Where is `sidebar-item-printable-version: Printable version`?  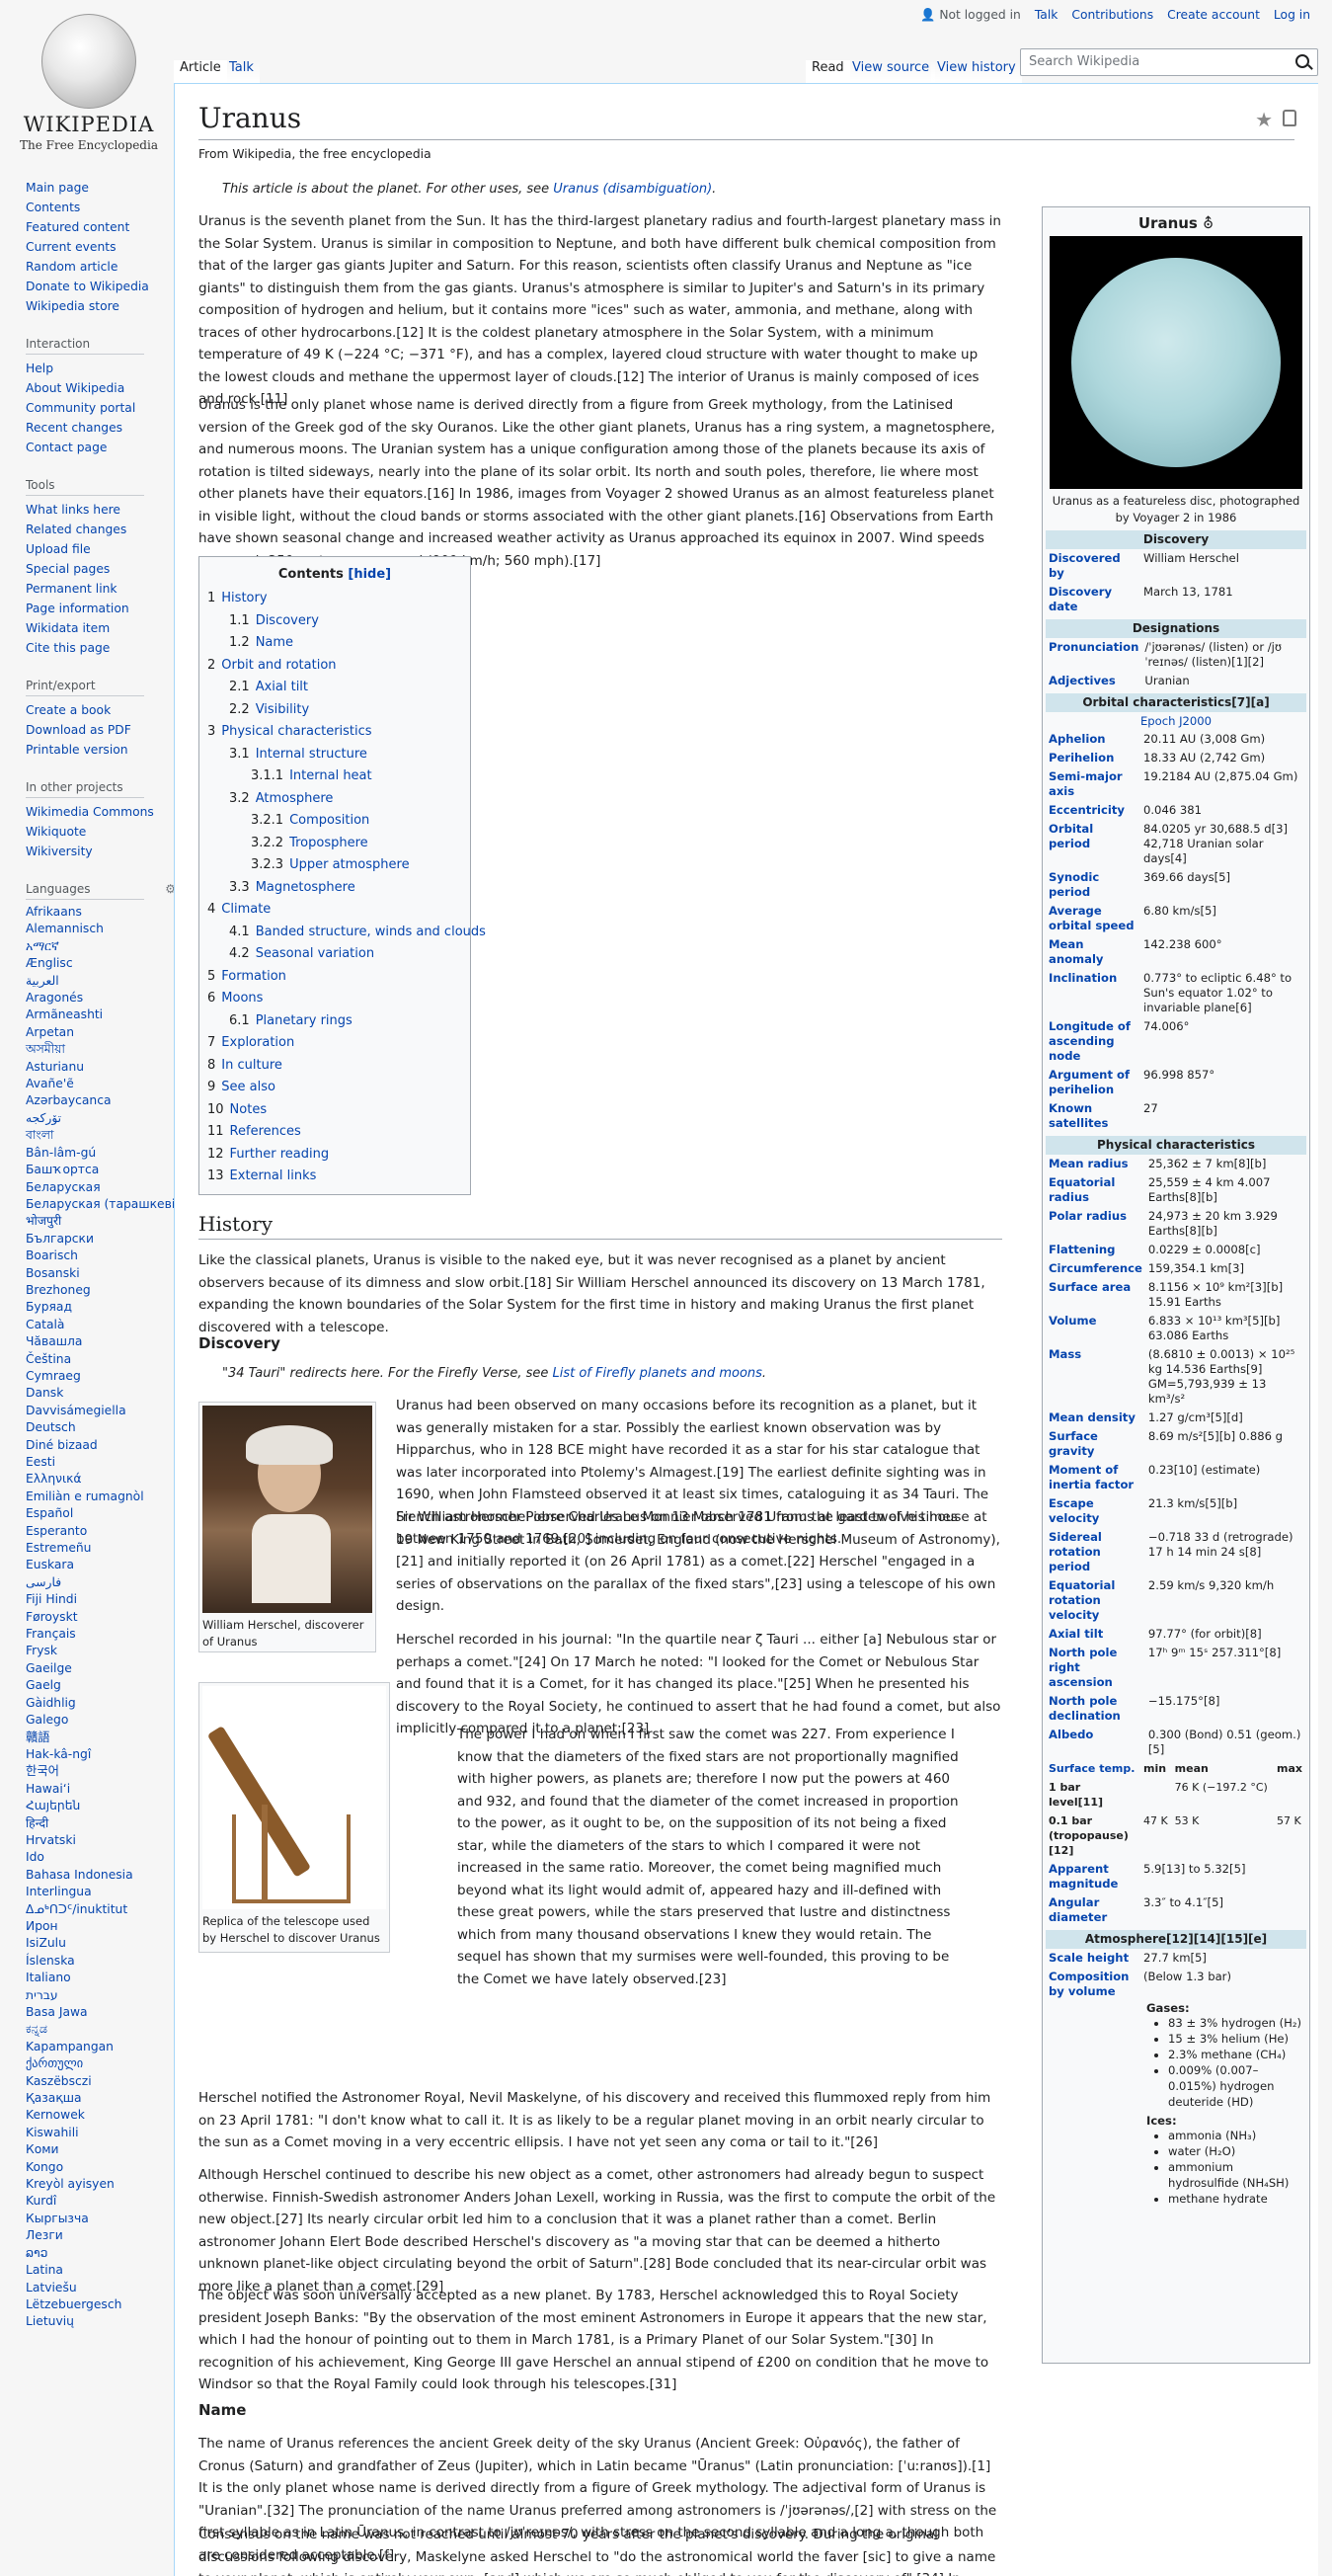 sidebar-item-printable-version: Printable version is located at coordinates (100, 750).